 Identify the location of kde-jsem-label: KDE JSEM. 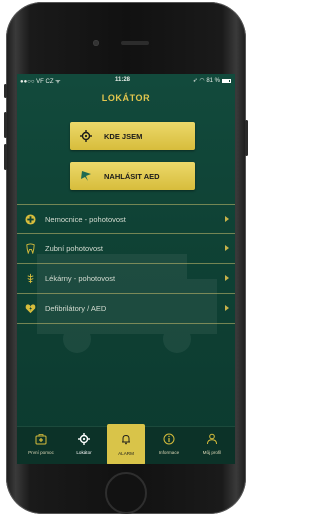
(123, 136).